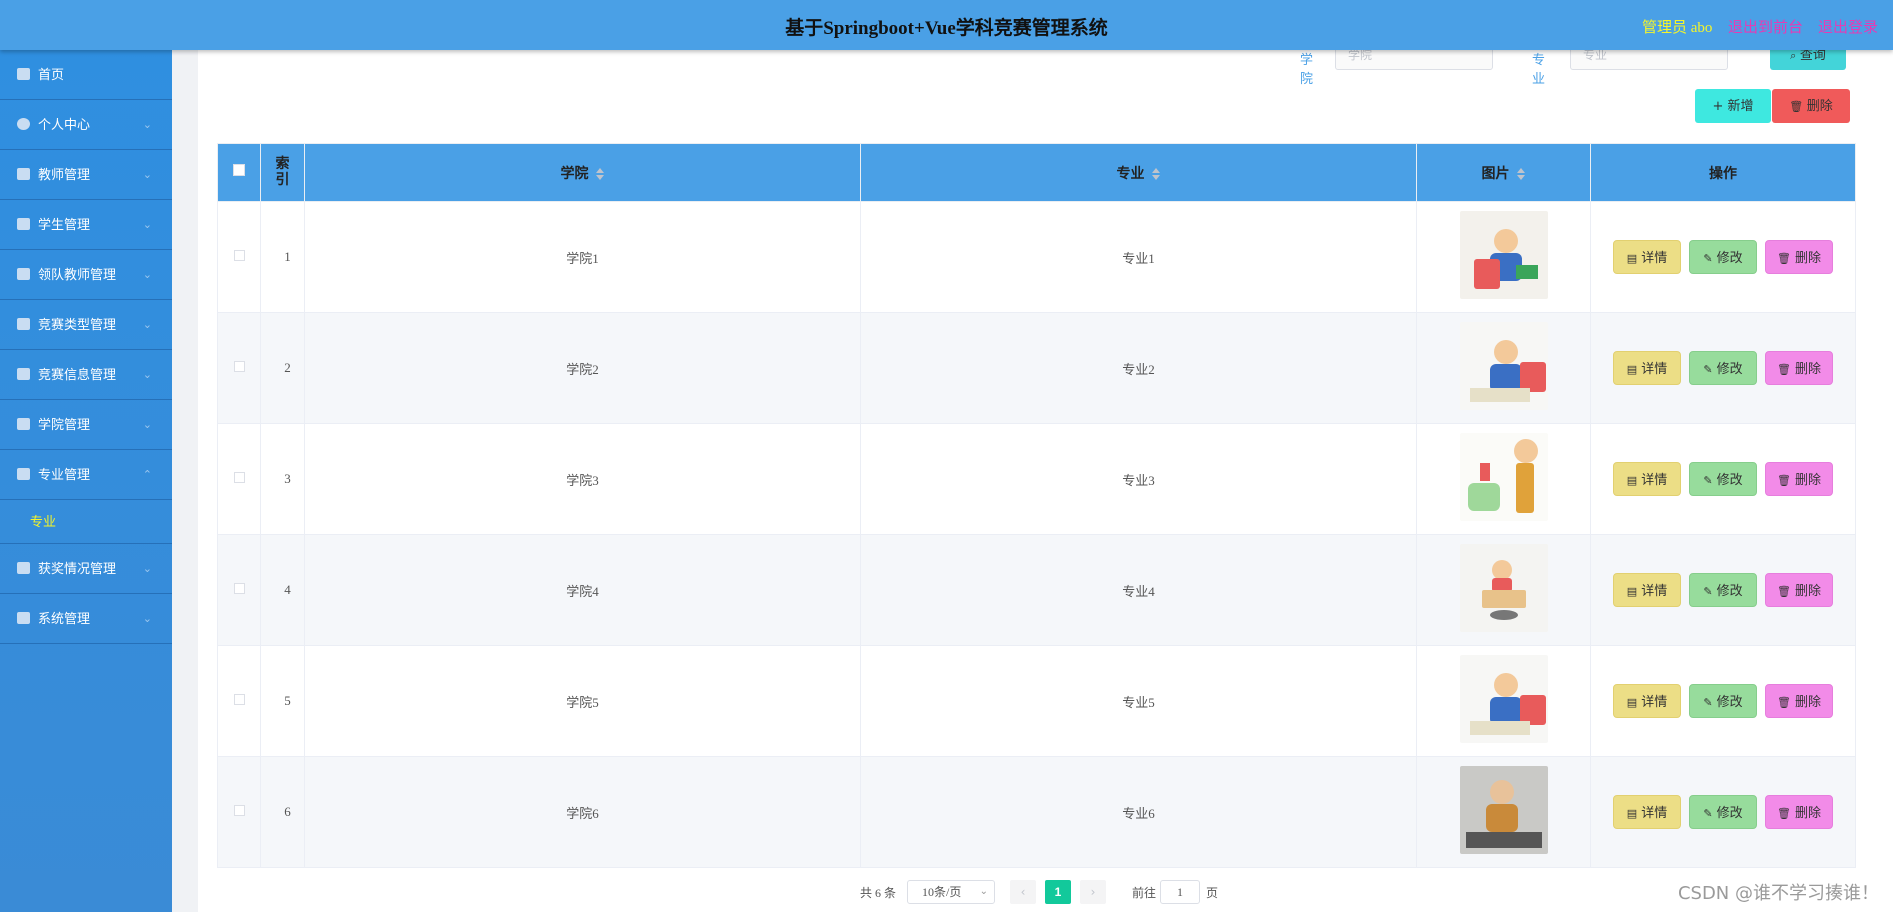  What do you see at coordinates (282, 701) in the screenshot?
I see `row-index: 5` at bounding box center [282, 701].